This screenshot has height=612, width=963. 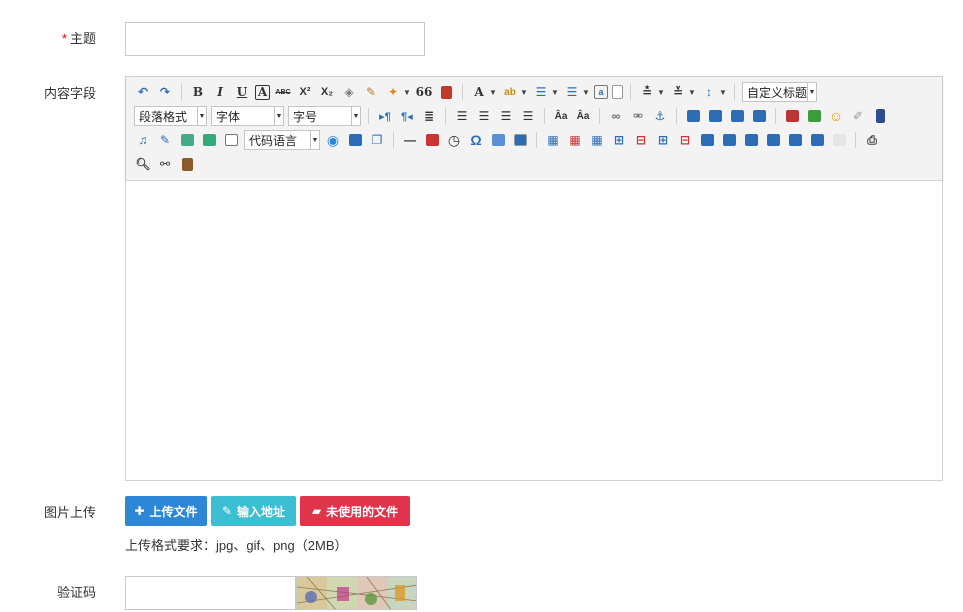 What do you see at coordinates (446, 92) in the screenshot?
I see `paste-plain-icon` at bounding box center [446, 92].